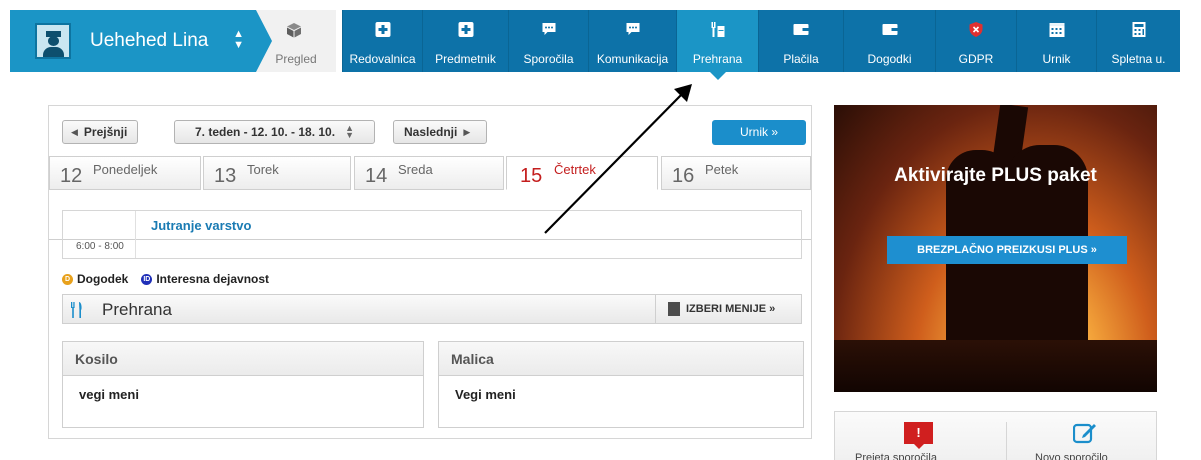 The width and height of the screenshot is (1201, 460). Describe the element at coordinates (1006, 441) in the screenshot. I see `divider` at that location.